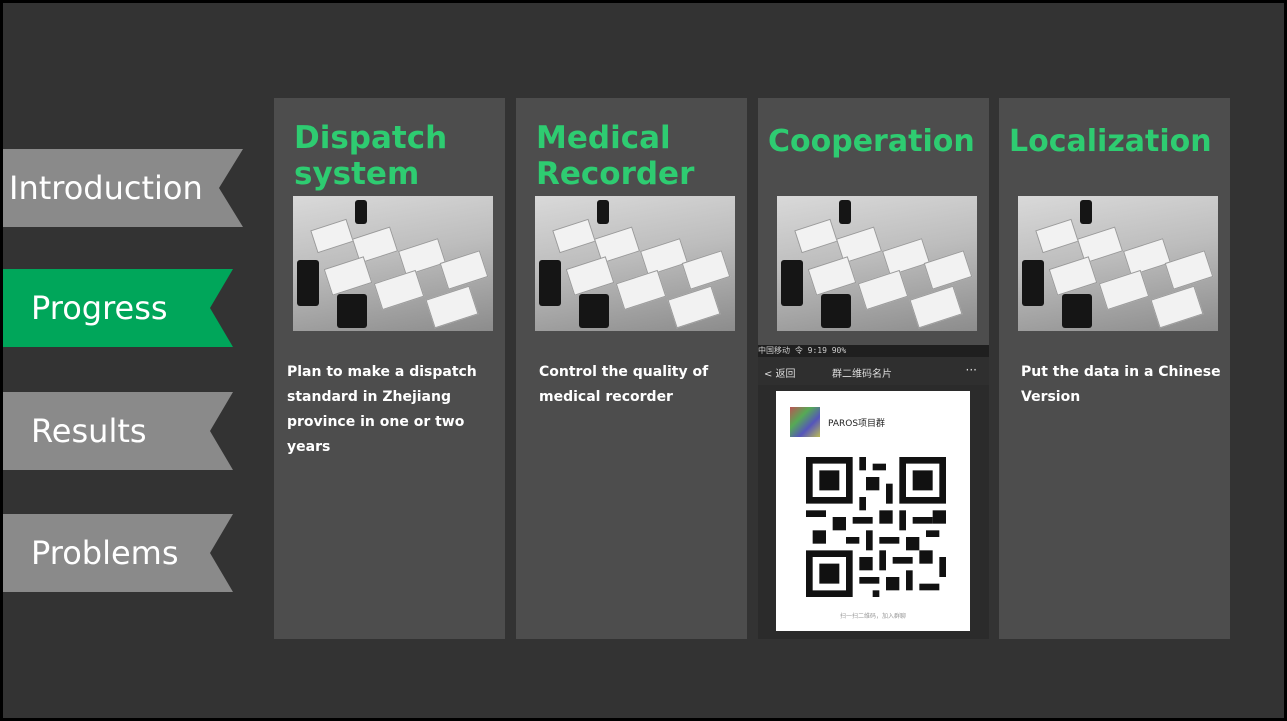 The width and height of the screenshot is (1287, 721). What do you see at coordinates (1121, 384) in the screenshot?
I see `card-text: Put the data in a Chinese Version` at bounding box center [1121, 384].